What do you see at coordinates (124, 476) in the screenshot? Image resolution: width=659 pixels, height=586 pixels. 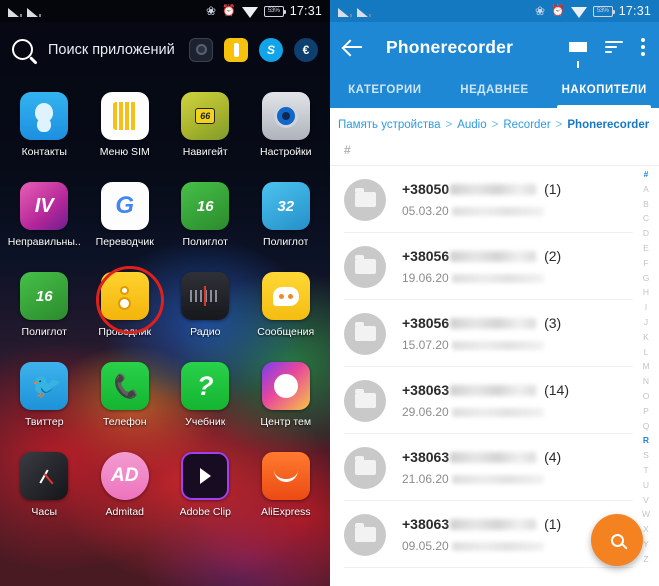 I see `admitad-icon: AD` at bounding box center [124, 476].